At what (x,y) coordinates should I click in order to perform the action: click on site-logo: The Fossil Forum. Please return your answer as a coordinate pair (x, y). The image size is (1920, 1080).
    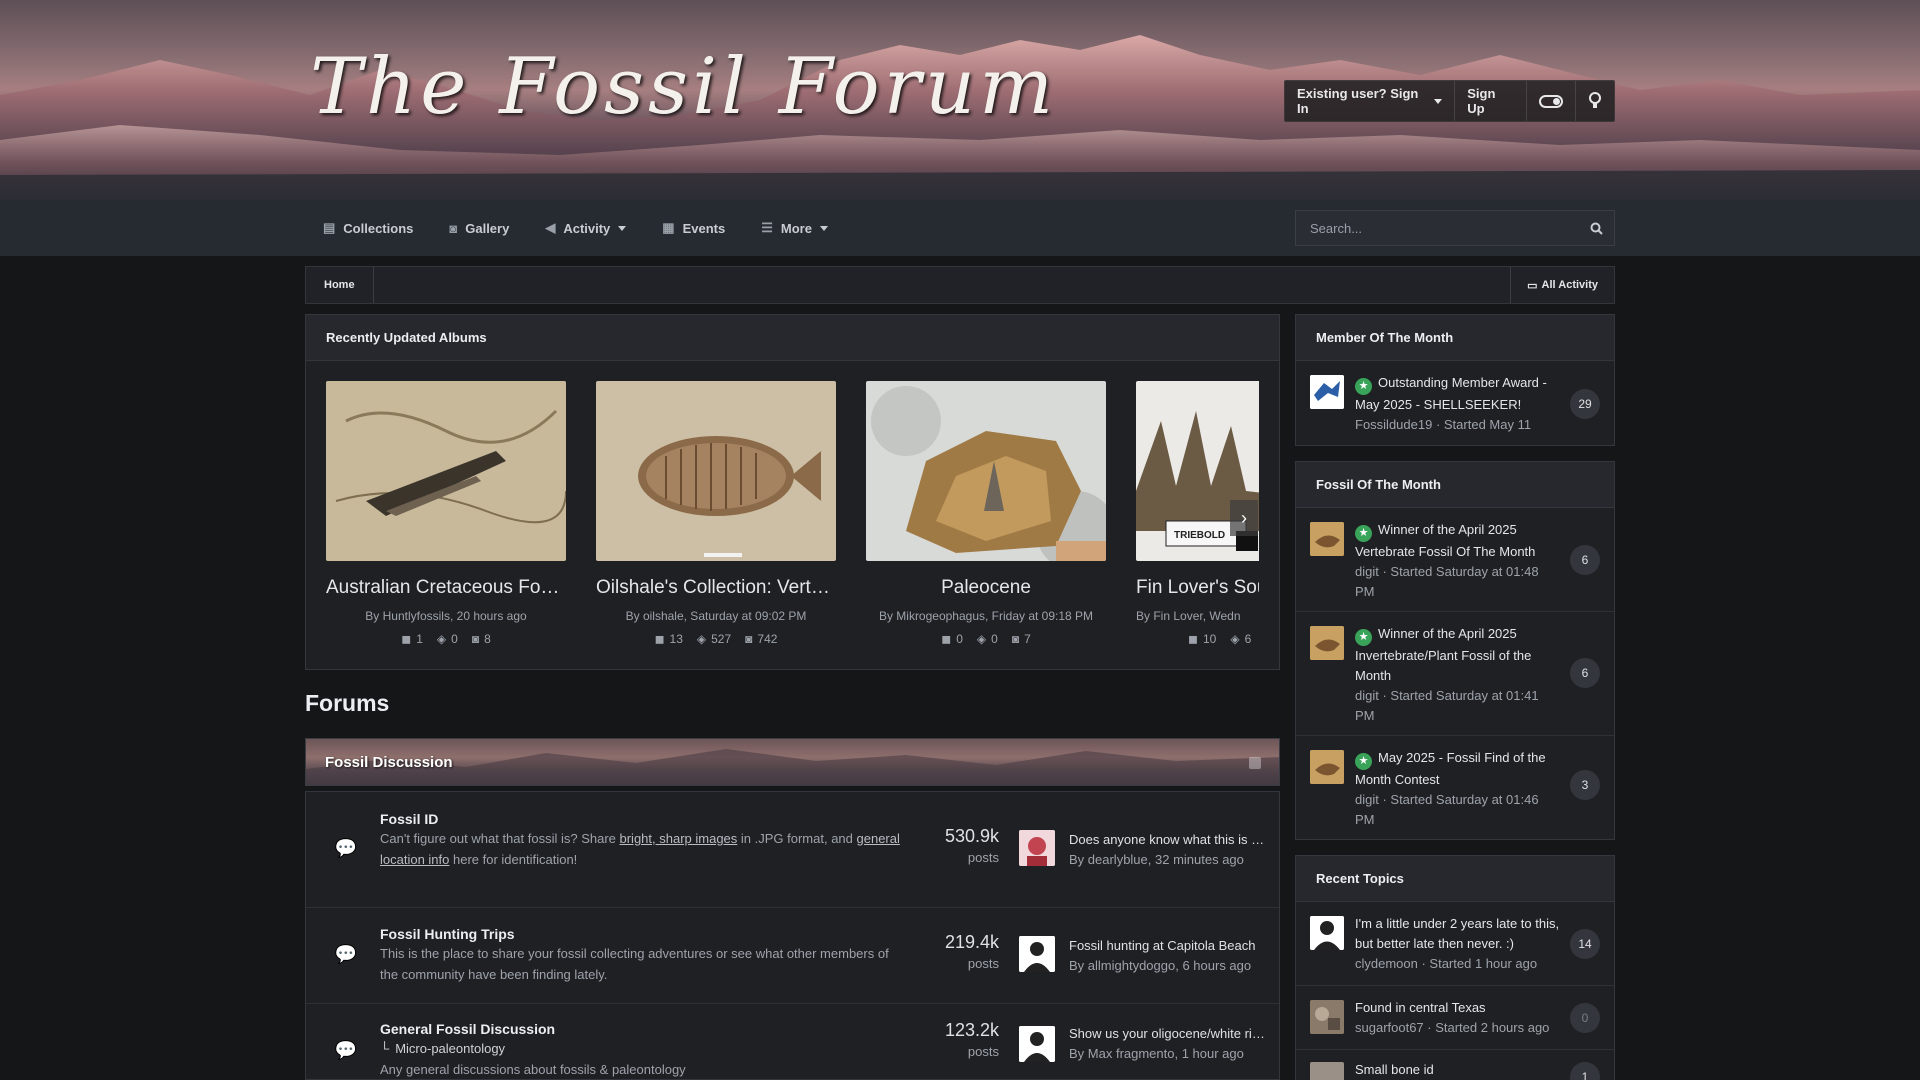
    Looking at the image, I should click on (683, 87).